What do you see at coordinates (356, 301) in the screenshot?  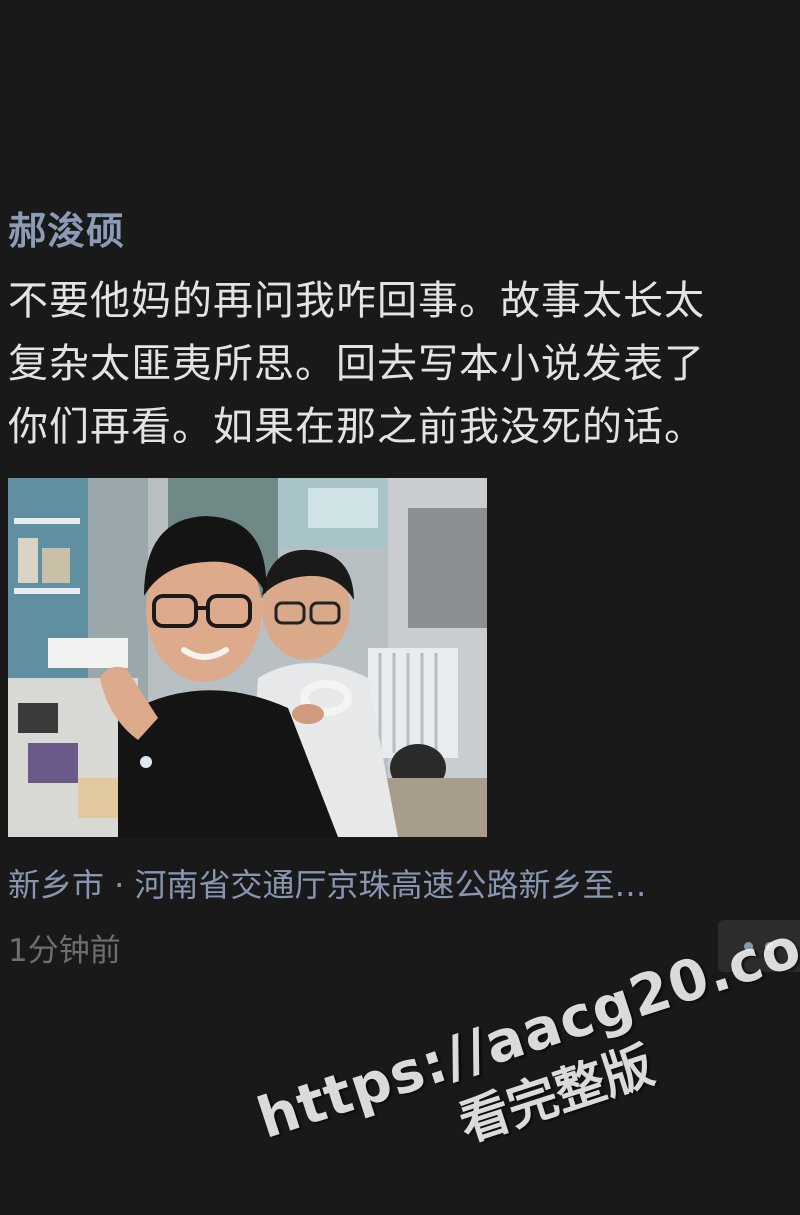 I see `post-text-line: 不要他妈的再问我咋回事。故事太长太` at bounding box center [356, 301].